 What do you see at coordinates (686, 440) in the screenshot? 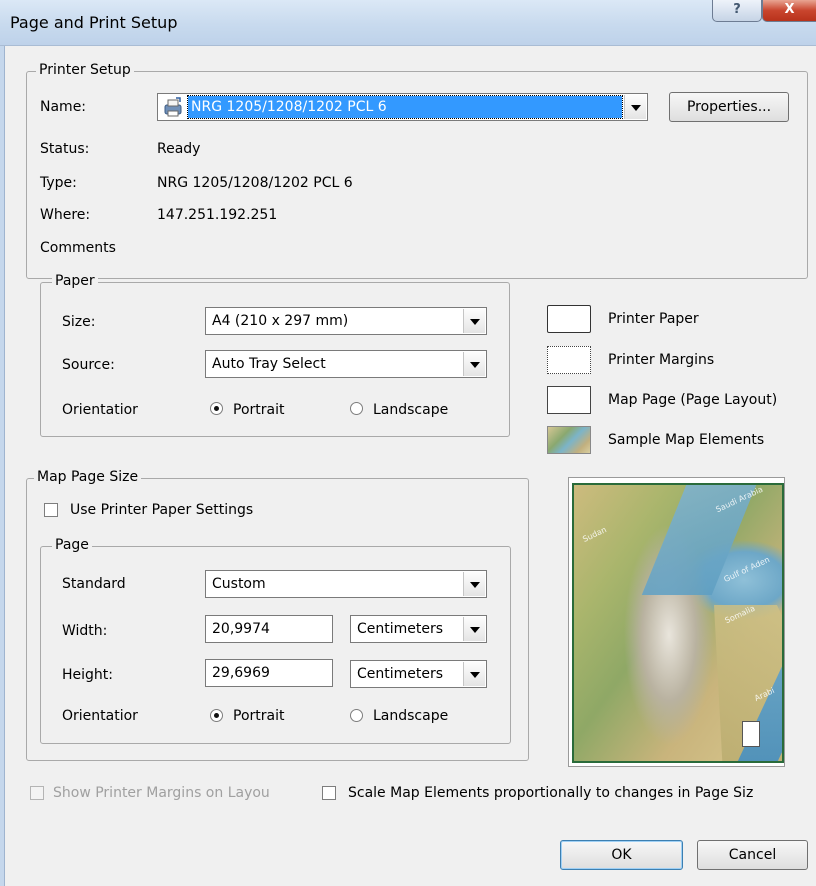
I see `sample-map-elements-legend-label: Sample Map Elements` at bounding box center [686, 440].